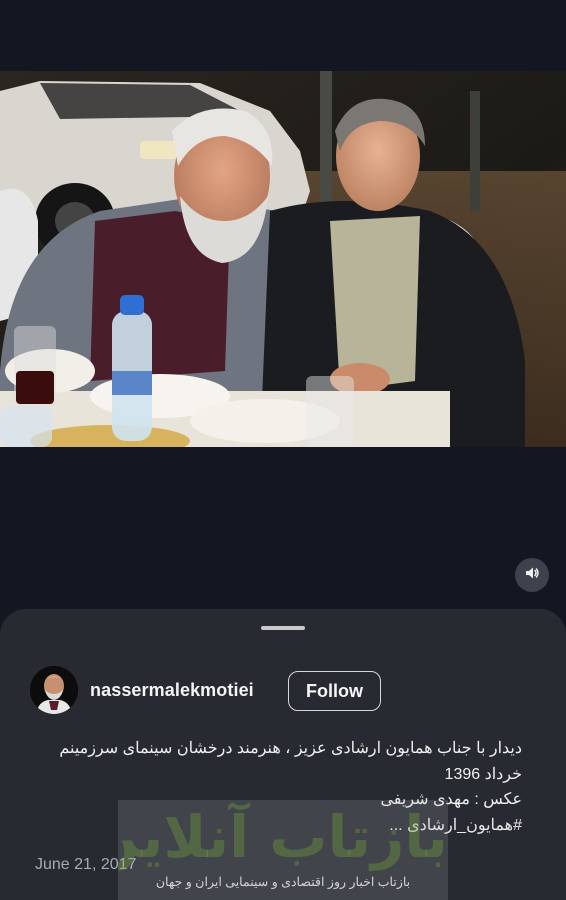 The width and height of the screenshot is (566, 900). I want to click on watermark-logo-text: بازتاب آنلاین, so click(283, 837).